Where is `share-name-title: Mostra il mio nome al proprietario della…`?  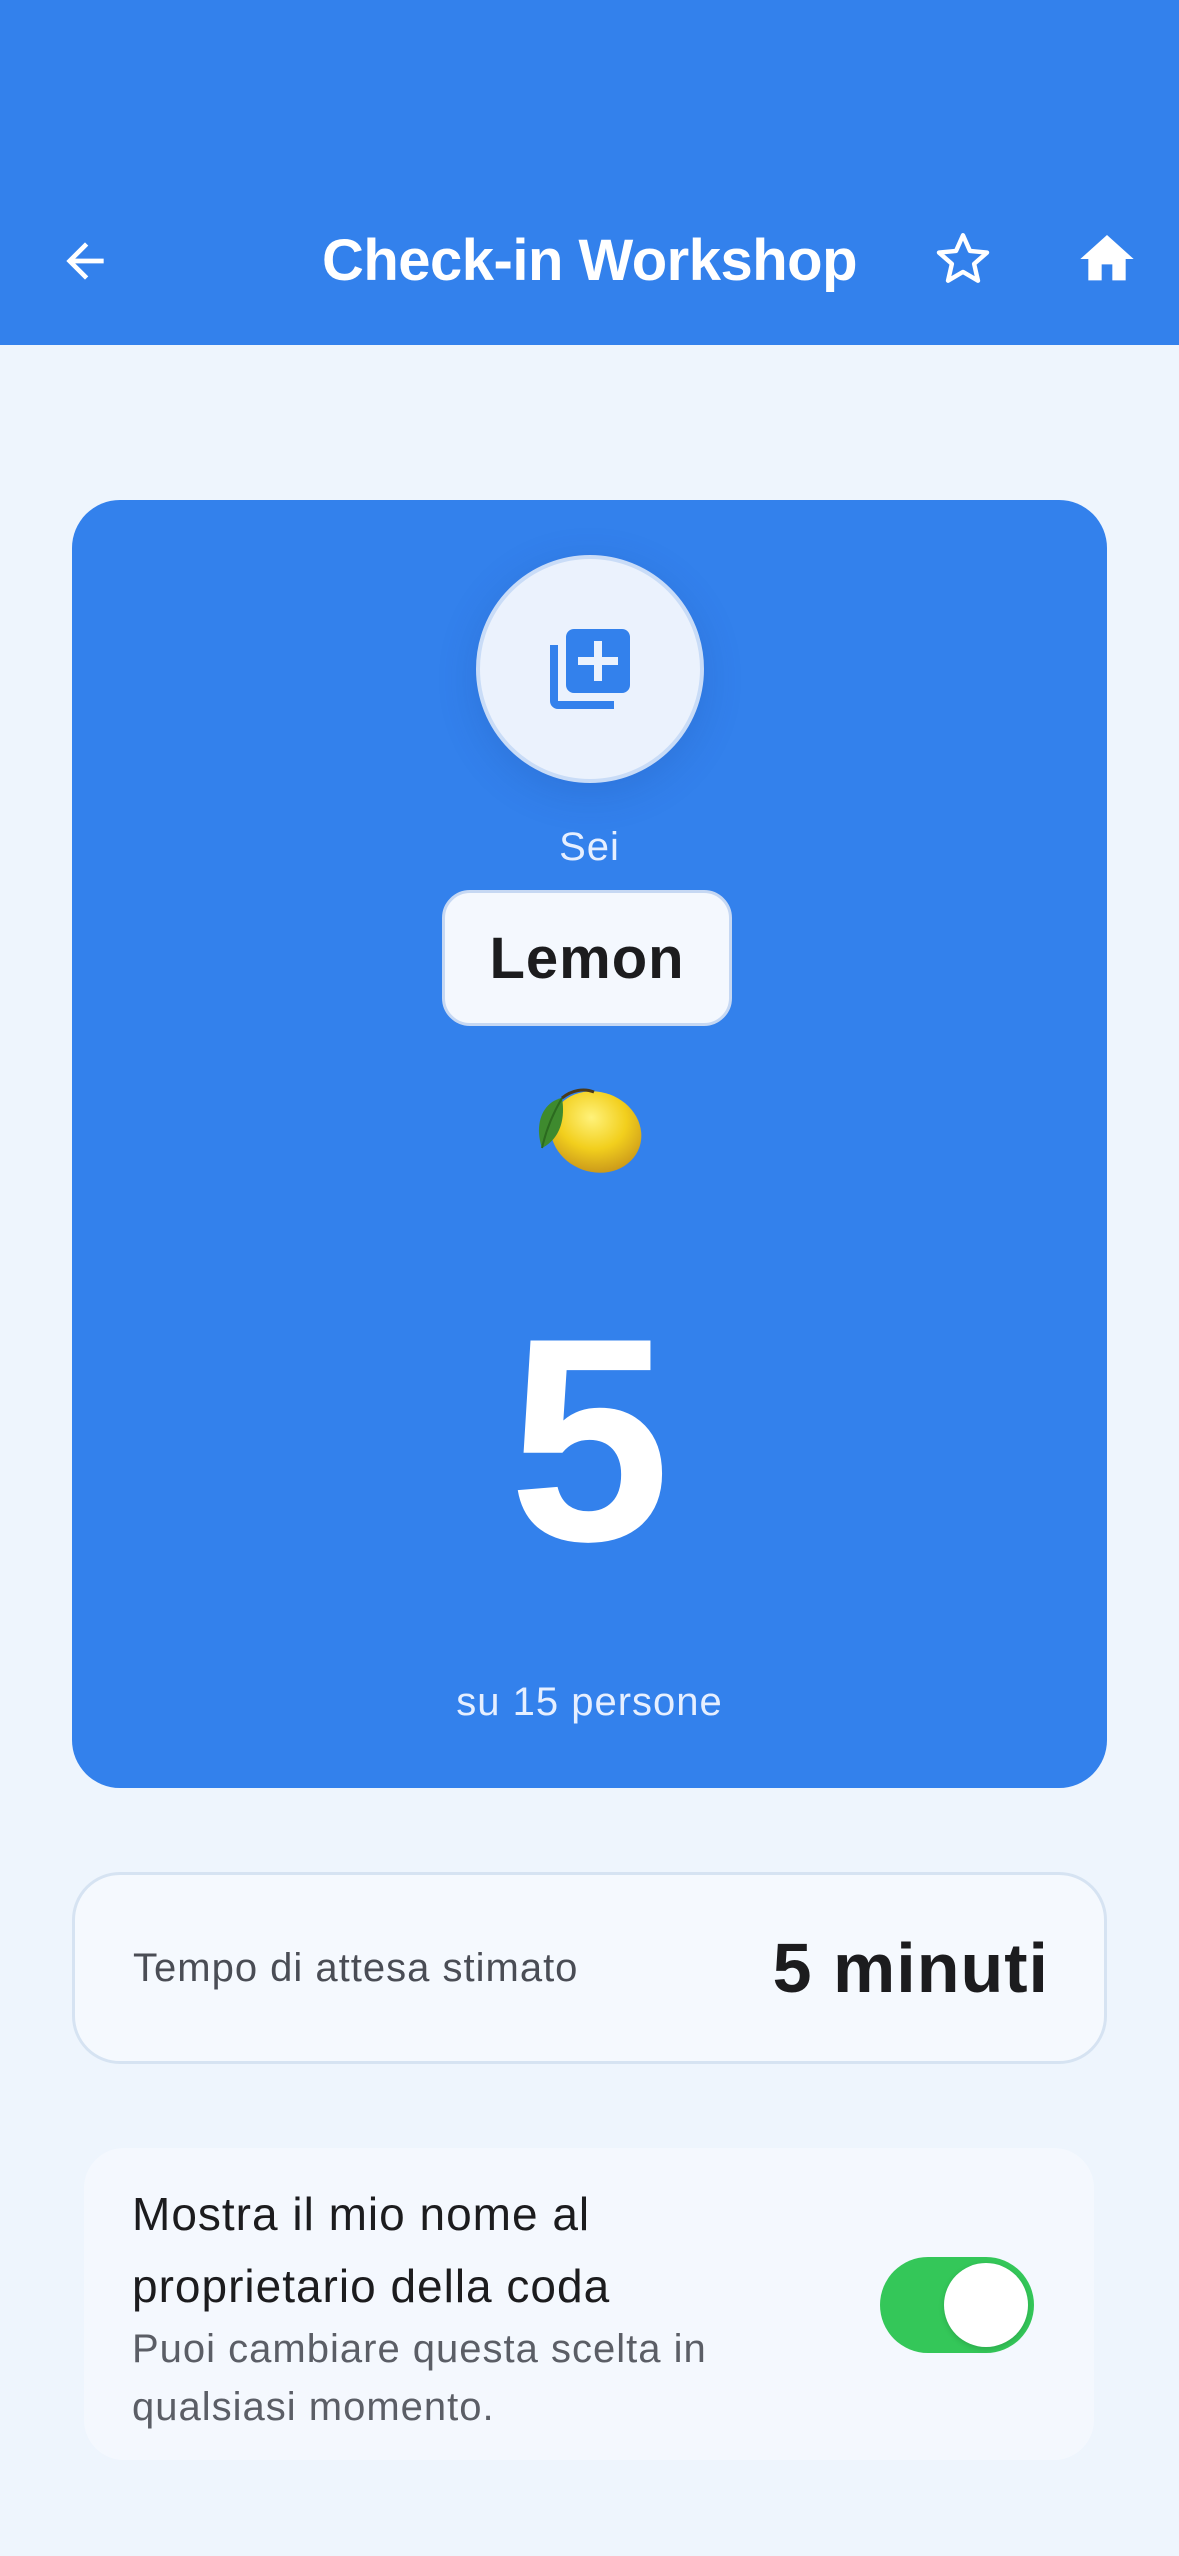
share-name-title: Mostra il mio nome al proprietario della… is located at coordinates (371, 2250).